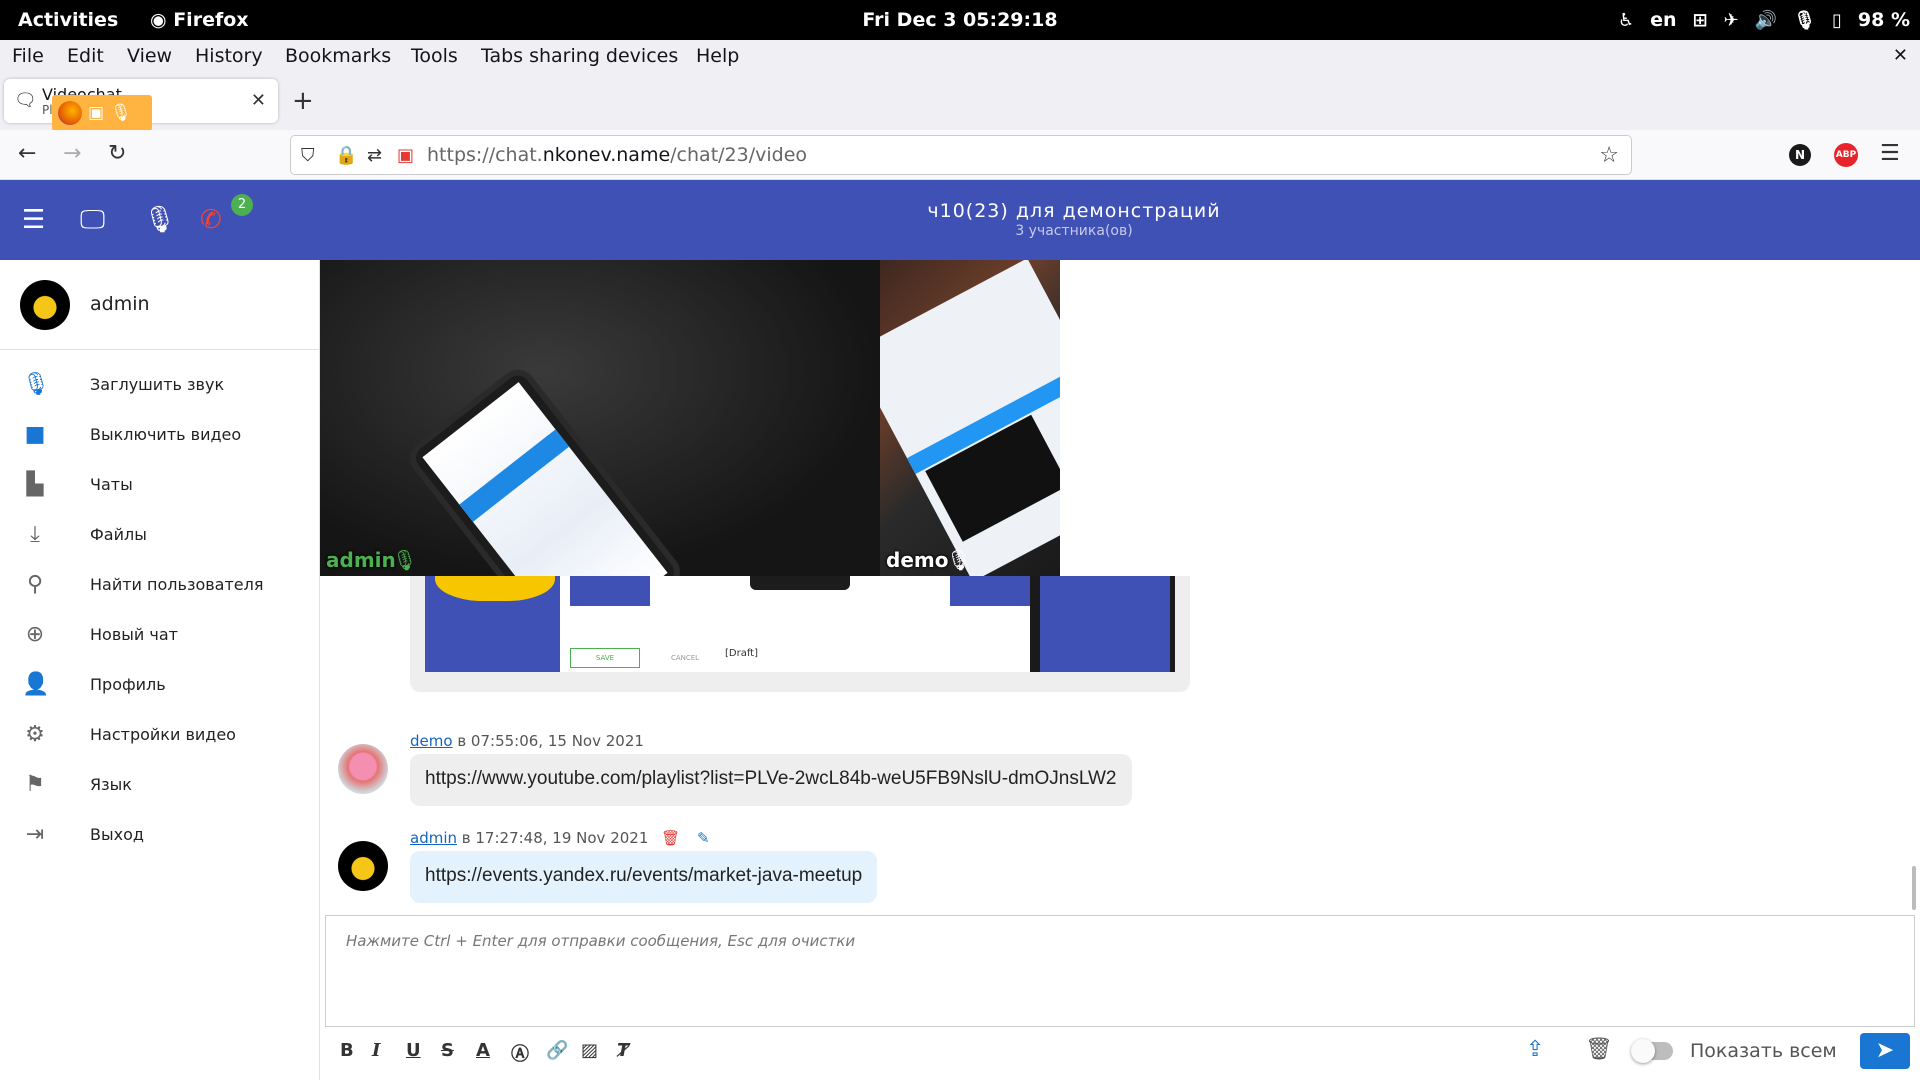 This screenshot has width=1920, height=1080. Describe the element at coordinates (70, 113) in the screenshot. I see `firefox-icon` at that location.